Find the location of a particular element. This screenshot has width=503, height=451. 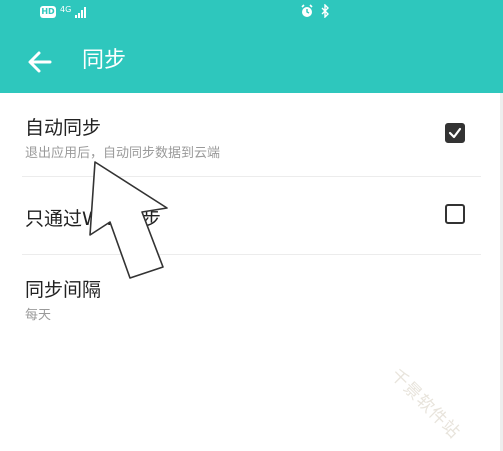

checkmark-icon is located at coordinates (455, 133).